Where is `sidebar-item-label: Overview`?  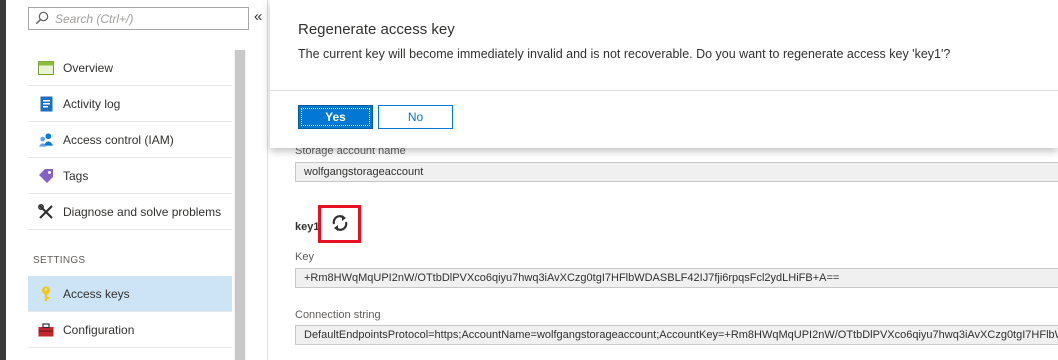
sidebar-item-label: Overview is located at coordinates (88, 67).